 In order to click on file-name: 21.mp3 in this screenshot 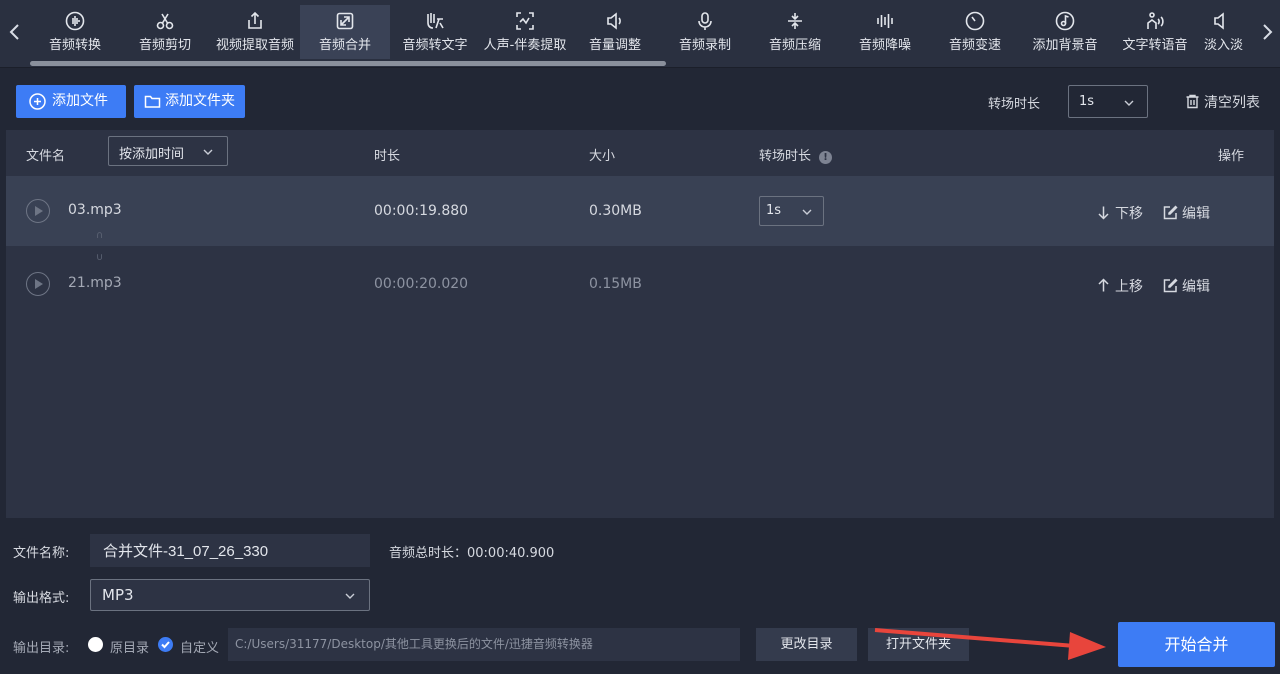, I will do `click(95, 283)`.